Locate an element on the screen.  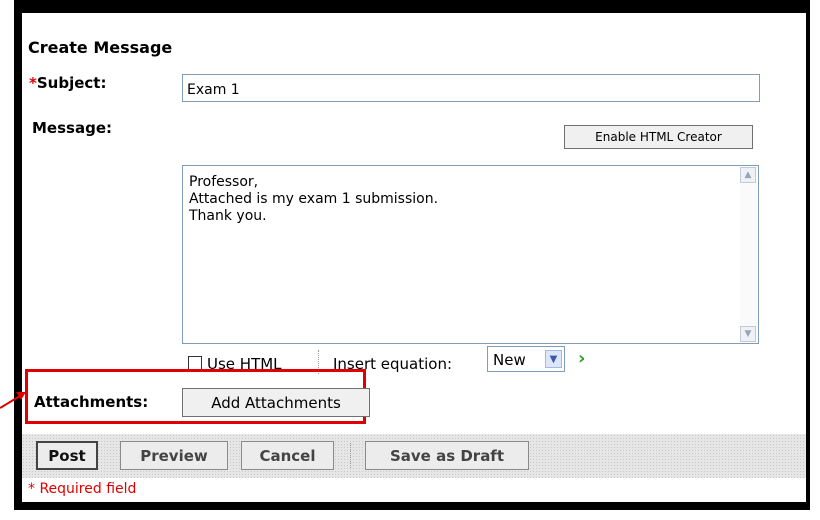
textarea-scrollbar: ▲ ▼ is located at coordinates (748, 254).